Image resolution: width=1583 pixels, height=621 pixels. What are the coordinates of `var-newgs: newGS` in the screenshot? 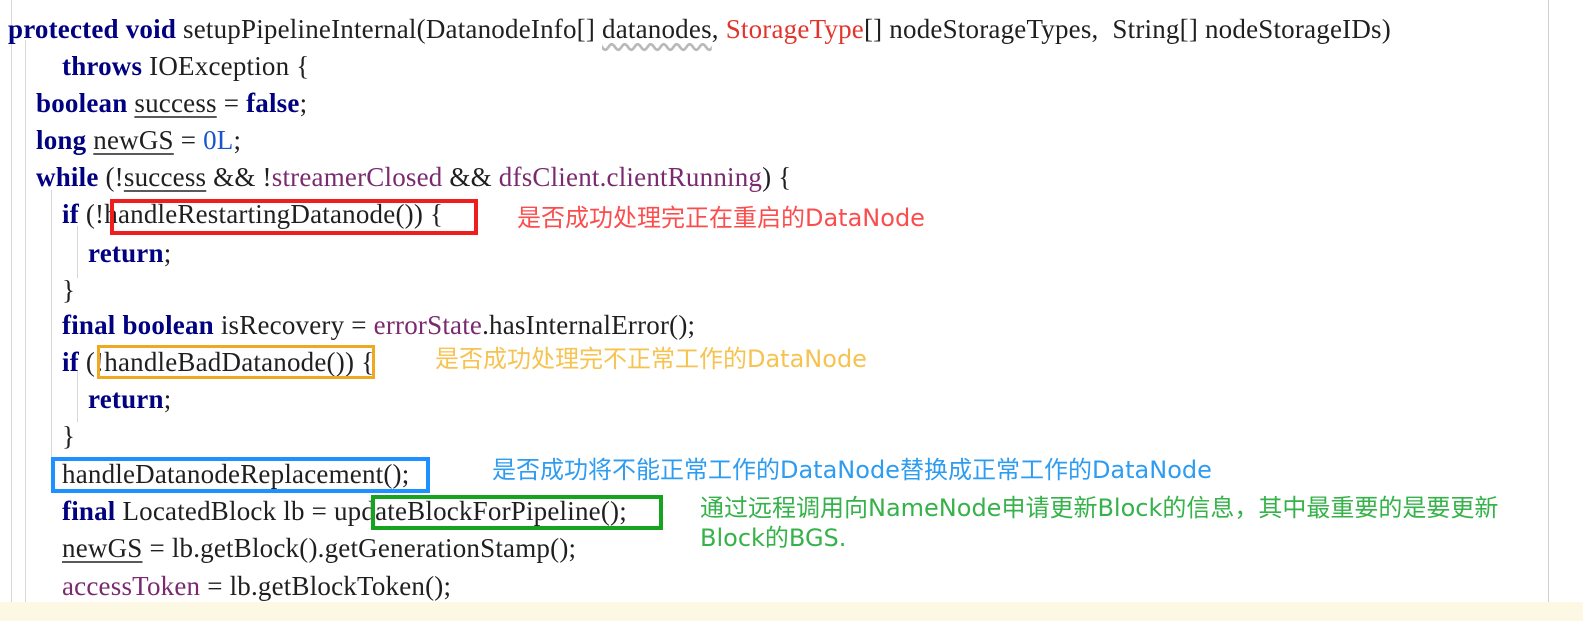 It's located at (133, 140).